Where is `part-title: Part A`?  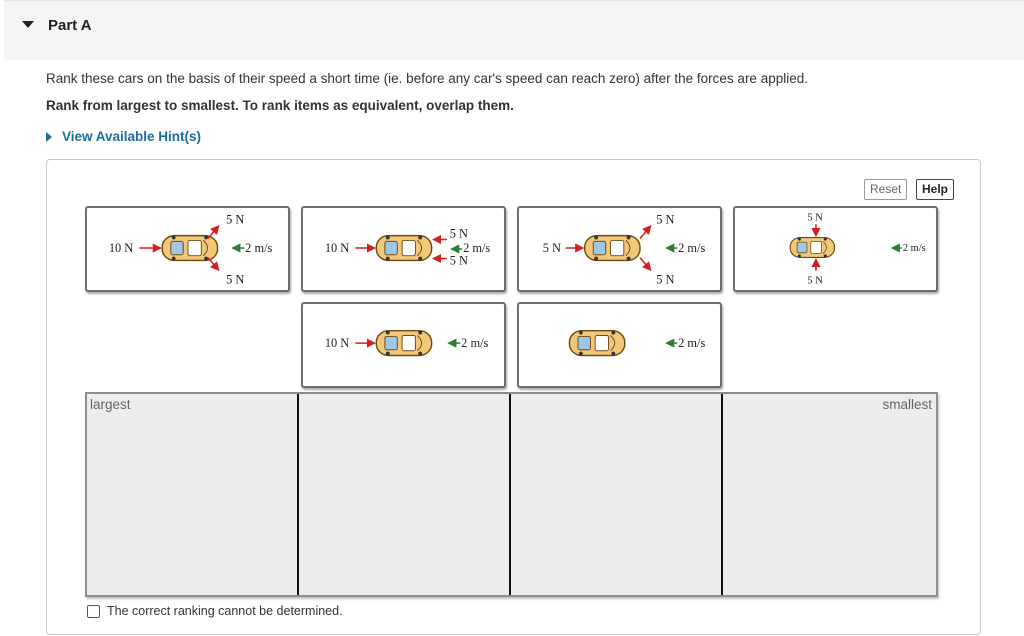 part-title: Part A is located at coordinates (70, 25).